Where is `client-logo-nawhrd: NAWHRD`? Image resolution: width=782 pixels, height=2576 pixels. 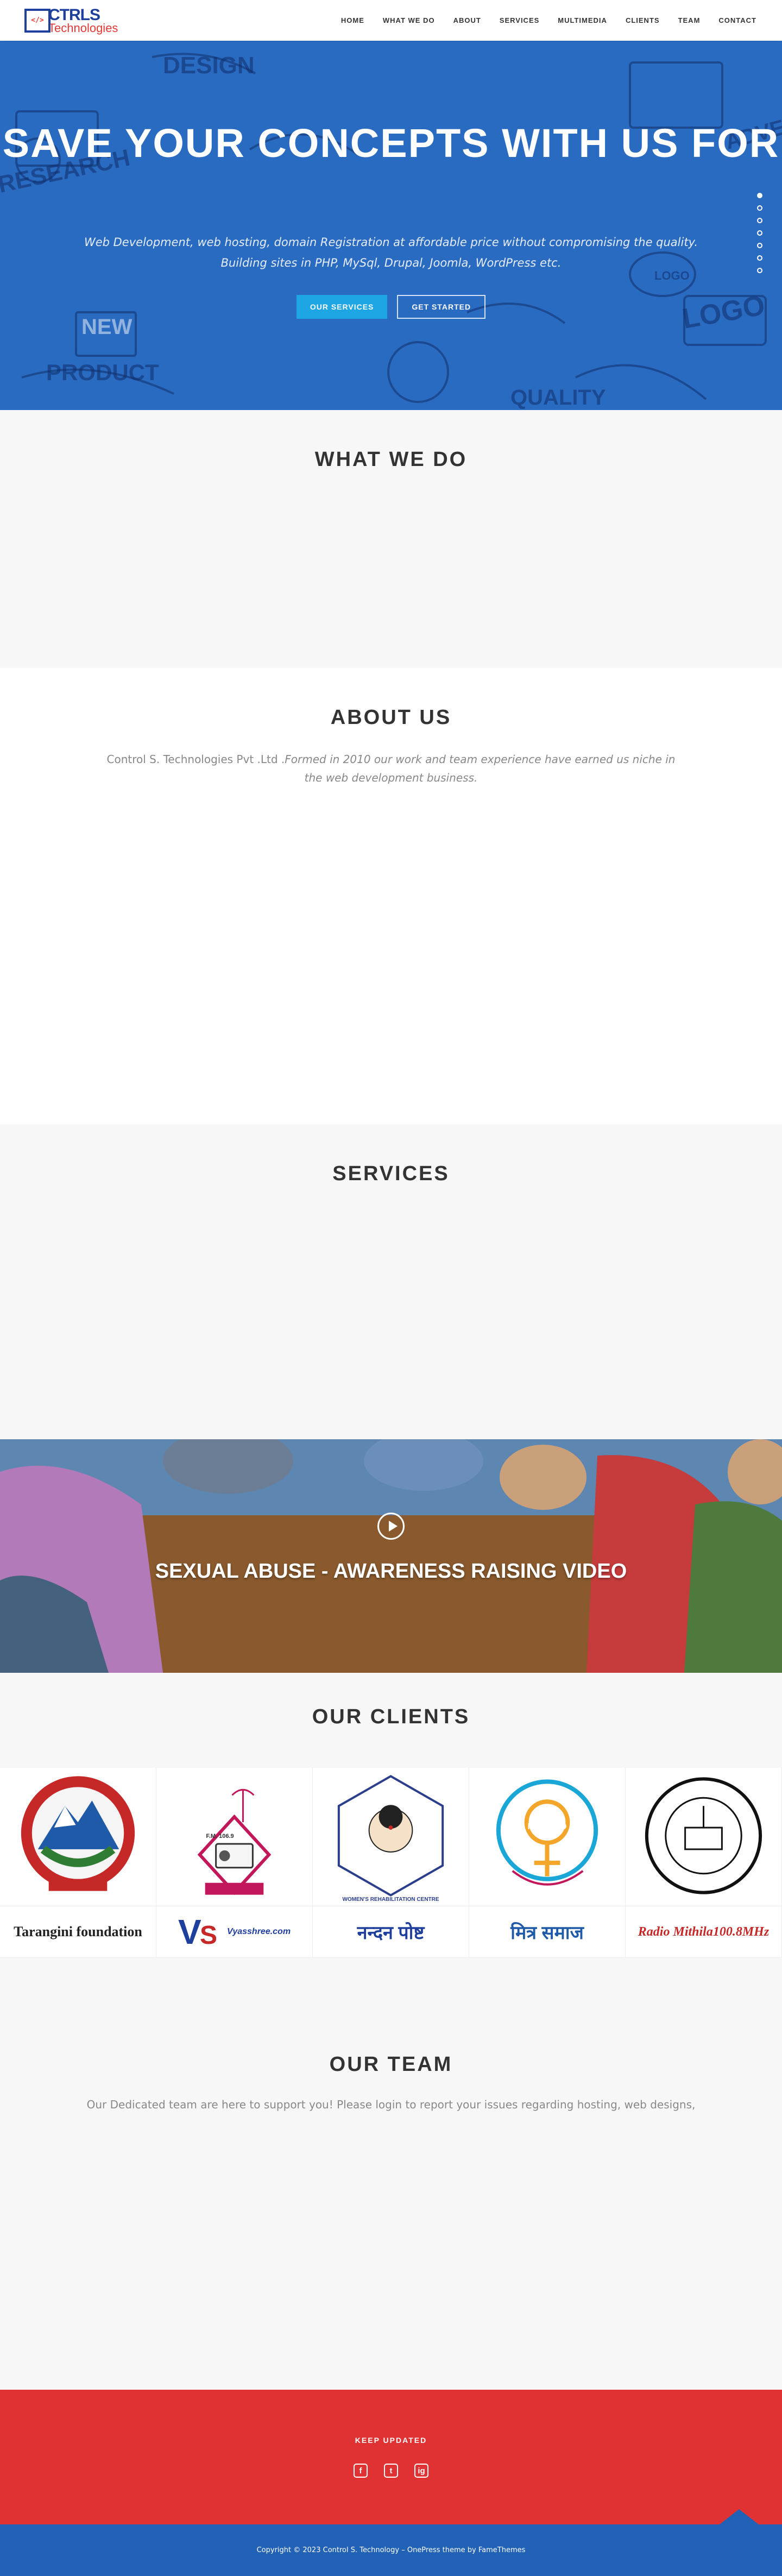 client-logo-nawhrd: NAWHRD is located at coordinates (547, 1837).